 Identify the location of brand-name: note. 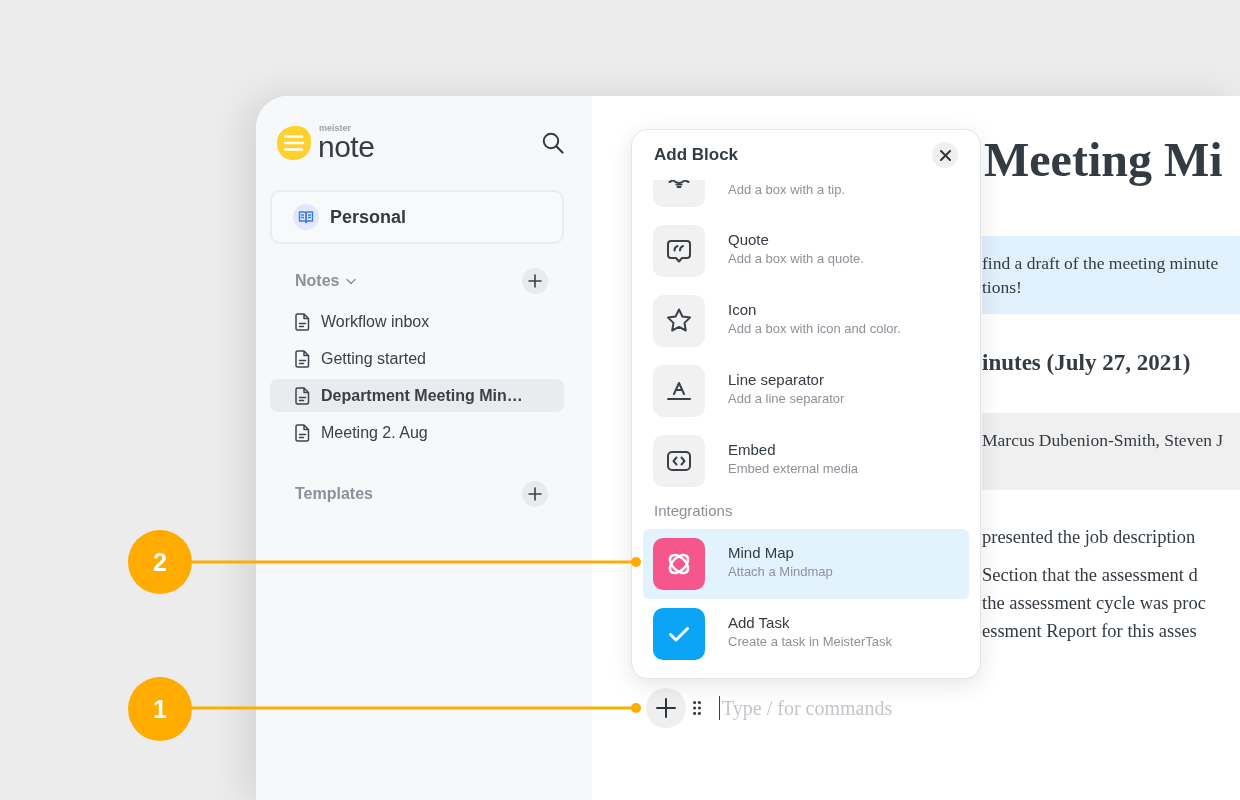
(346, 146).